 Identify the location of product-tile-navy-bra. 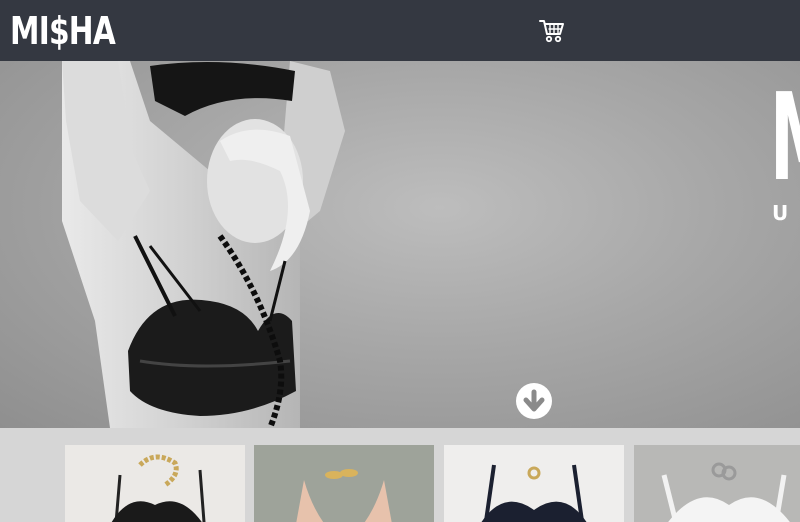
(534, 483).